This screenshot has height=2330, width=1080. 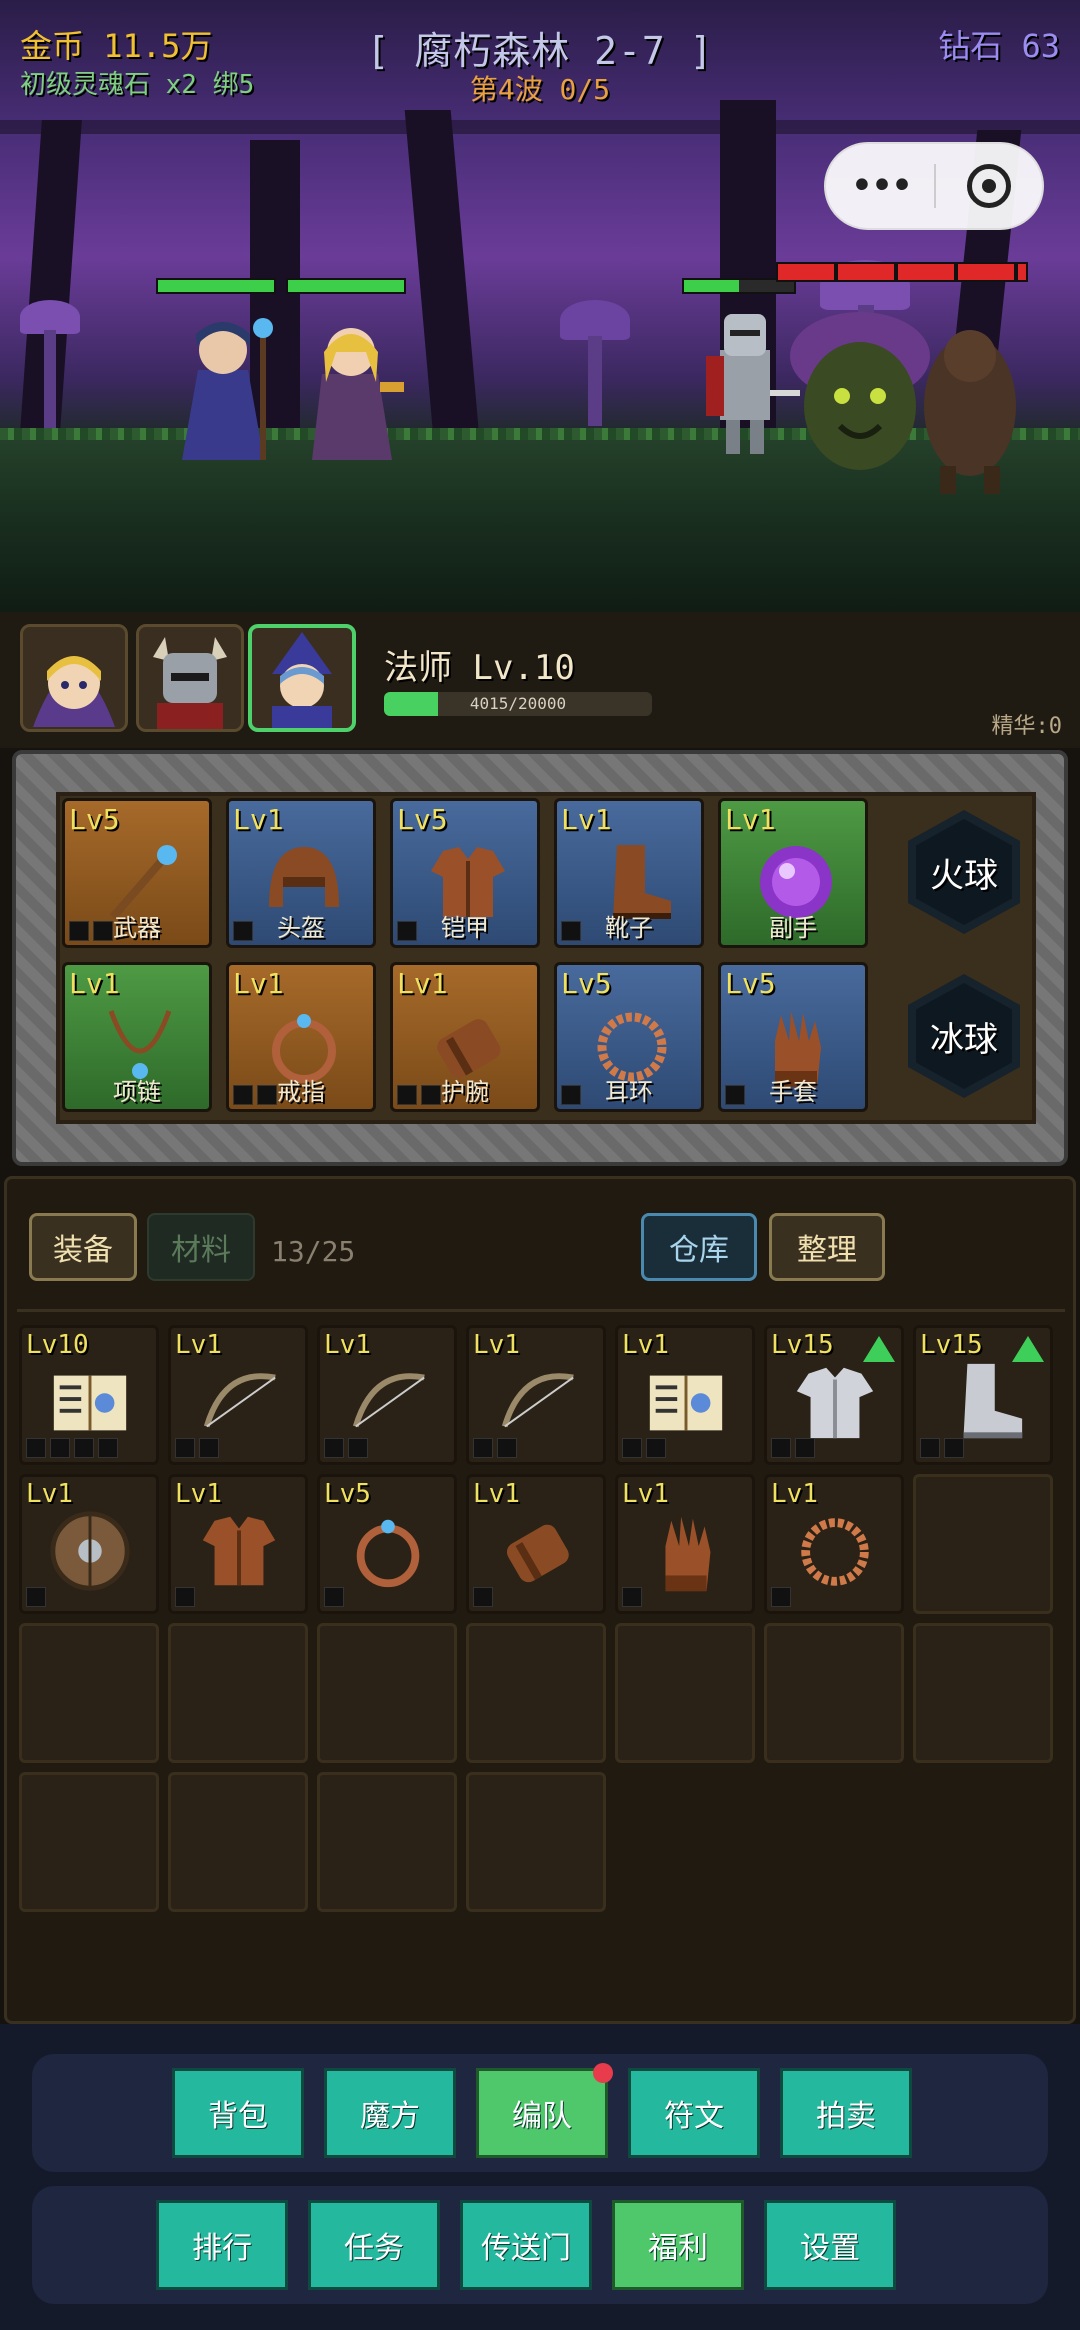 What do you see at coordinates (374, 2245) in the screenshot?
I see `menu-button: 任务` at bounding box center [374, 2245].